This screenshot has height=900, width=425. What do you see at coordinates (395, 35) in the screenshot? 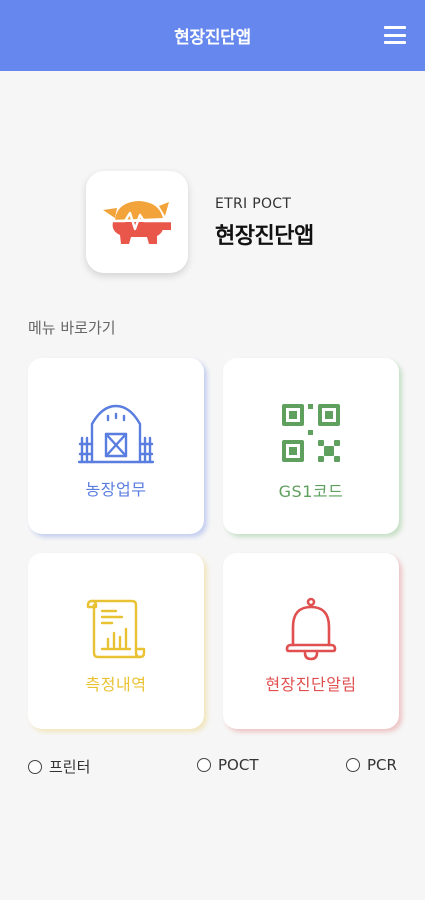
I see `hamburger-menu-icon` at bounding box center [395, 35].